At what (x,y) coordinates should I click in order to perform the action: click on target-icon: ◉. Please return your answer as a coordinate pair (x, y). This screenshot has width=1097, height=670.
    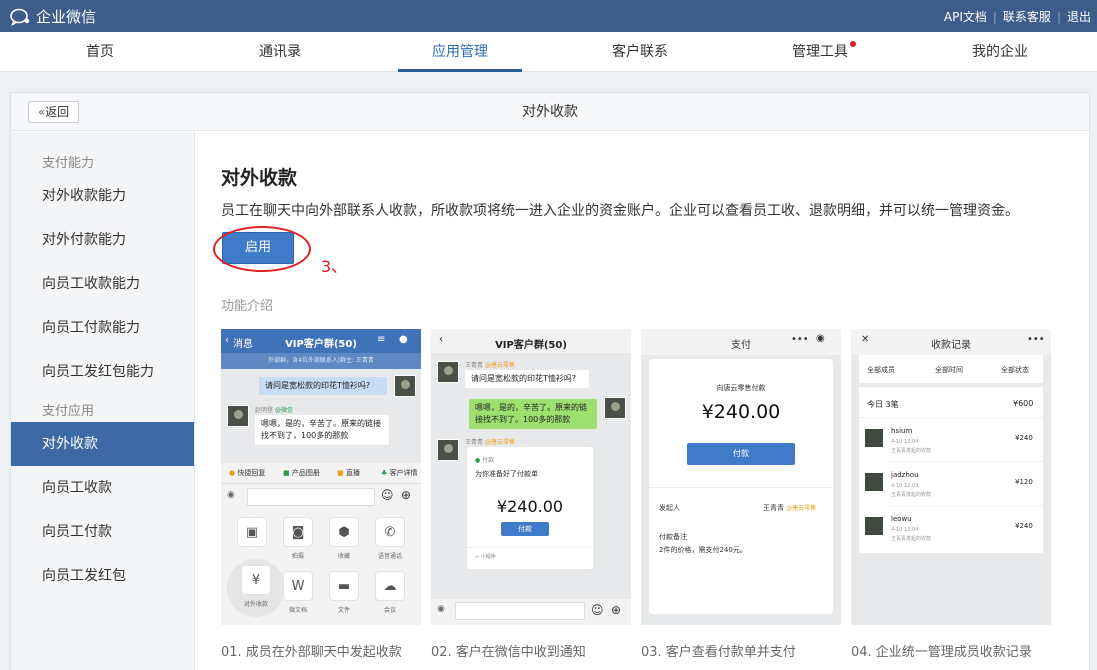
    Looking at the image, I should click on (820, 338).